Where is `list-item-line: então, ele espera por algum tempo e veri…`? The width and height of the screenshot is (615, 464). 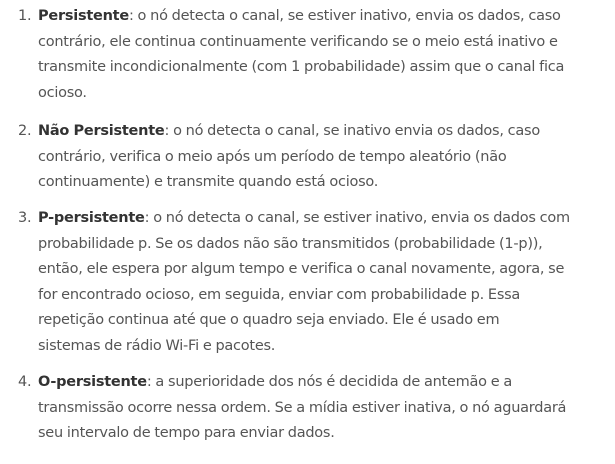
list-item-line: então, ele espera por algum tempo e veri… is located at coordinates (301, 269).